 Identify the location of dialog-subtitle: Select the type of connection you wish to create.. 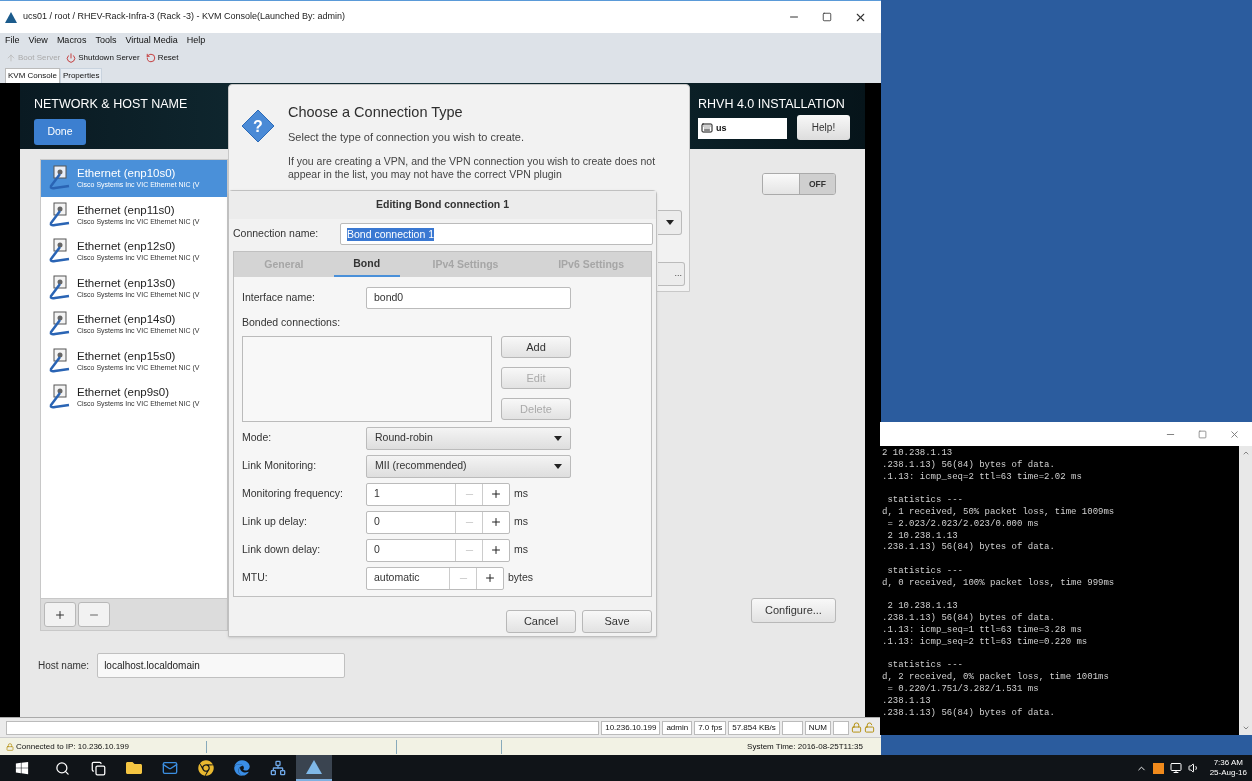
(407, 137).